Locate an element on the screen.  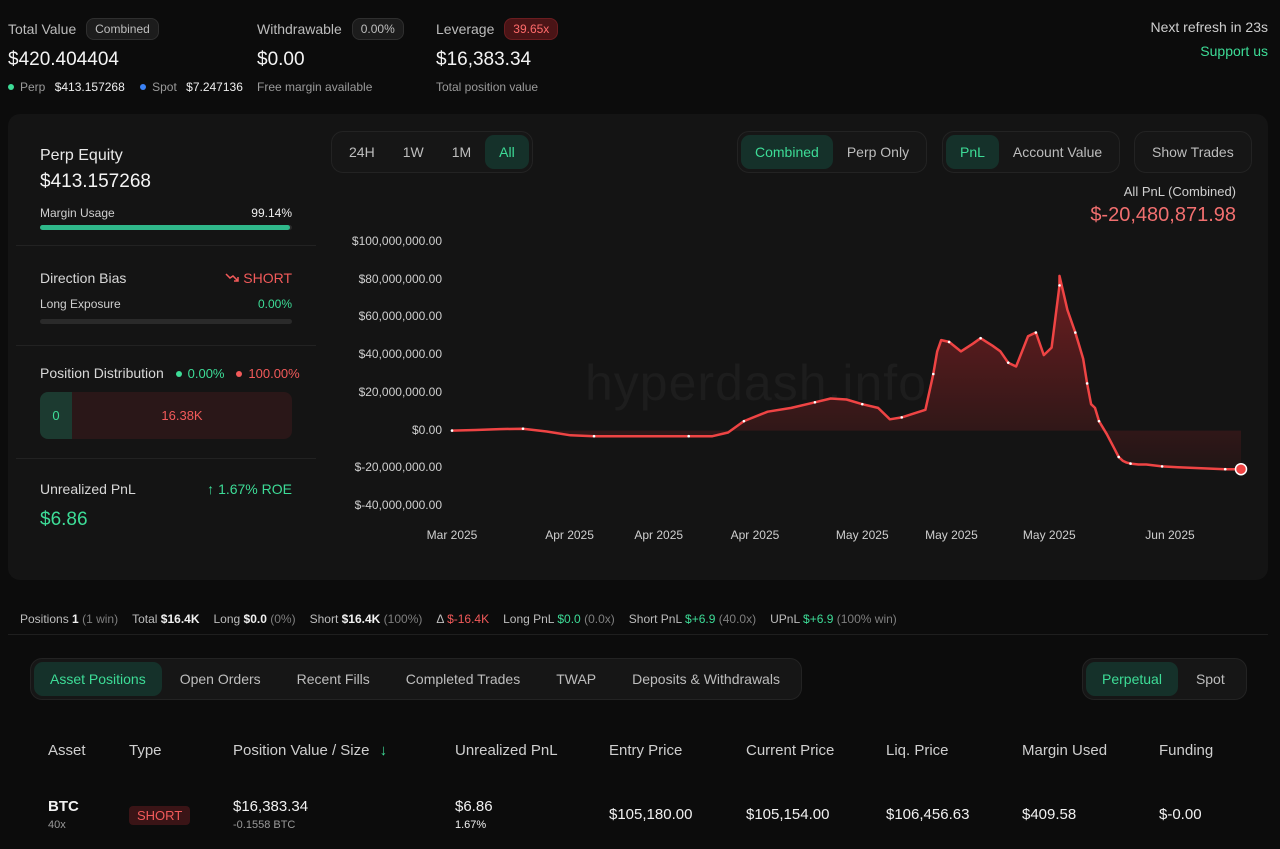
combined-pill: Combined is located at coordinates (122, 29).